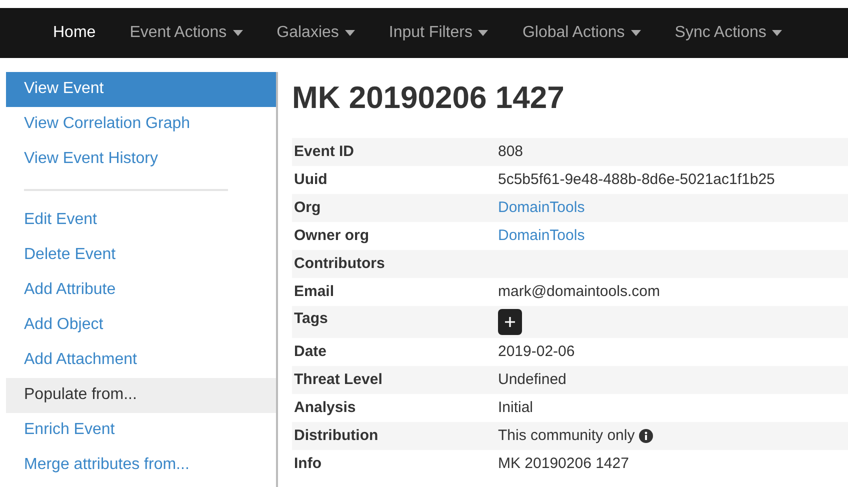 The height and width of the screenshot is (487, 848). I want to click on field-value: Undefined, so click(532, 380).